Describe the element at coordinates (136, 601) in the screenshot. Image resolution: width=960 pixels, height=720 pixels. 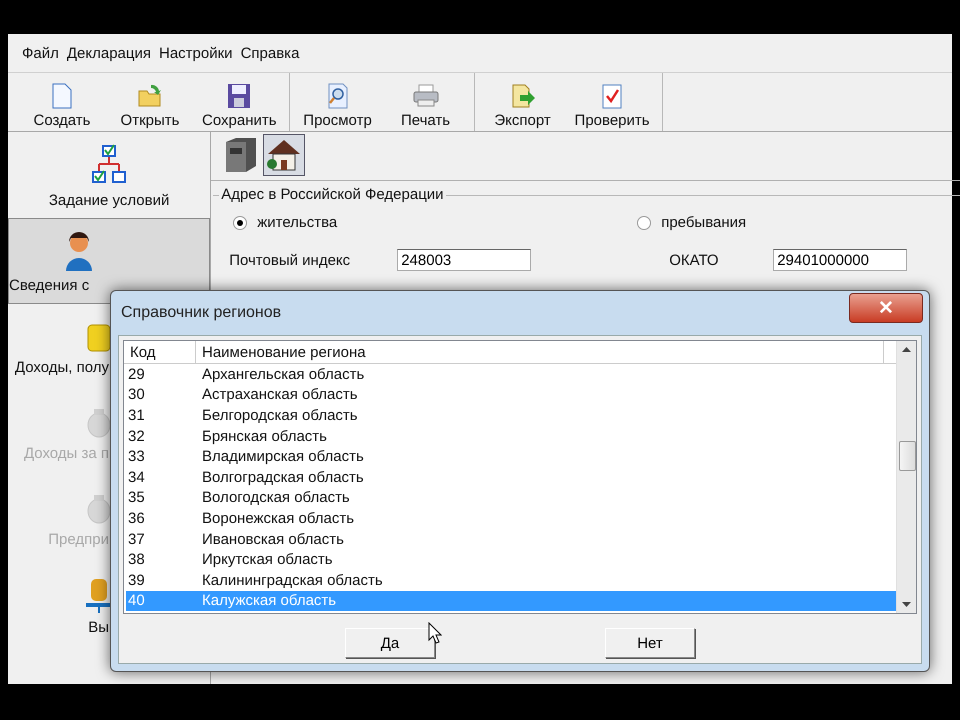
I see `region-code: 40` at that location.